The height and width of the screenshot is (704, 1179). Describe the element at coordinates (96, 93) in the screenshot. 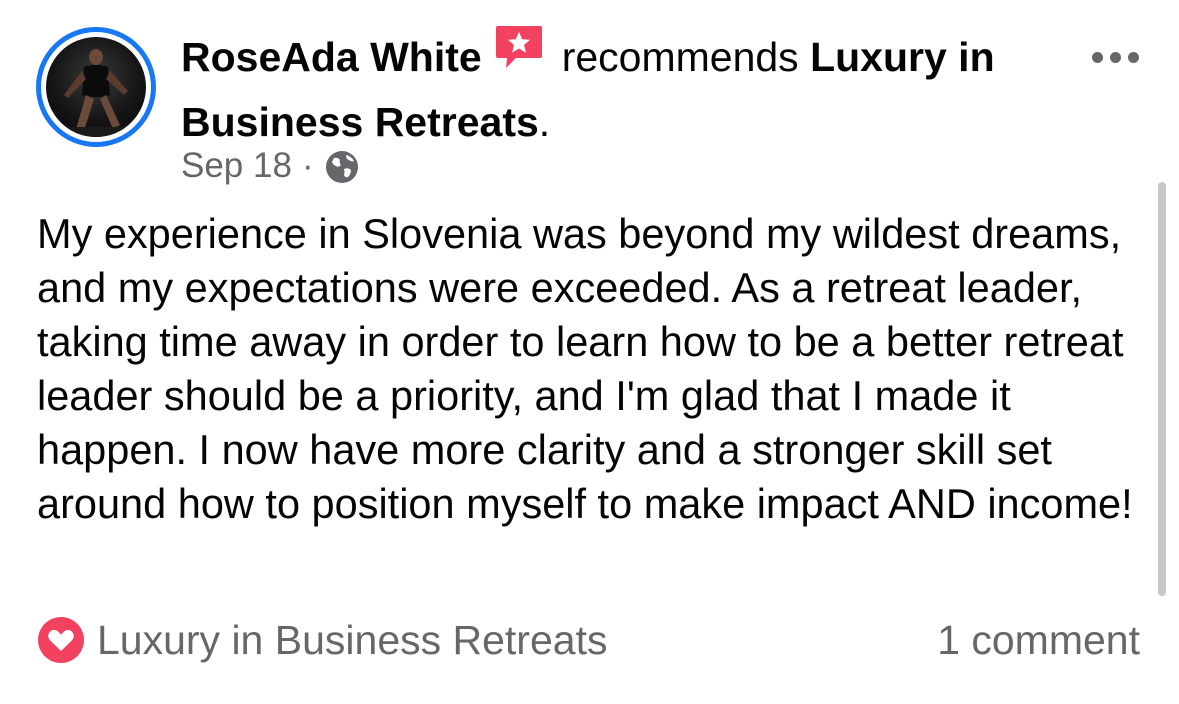

I see `person-silhouette-icon` at that location.